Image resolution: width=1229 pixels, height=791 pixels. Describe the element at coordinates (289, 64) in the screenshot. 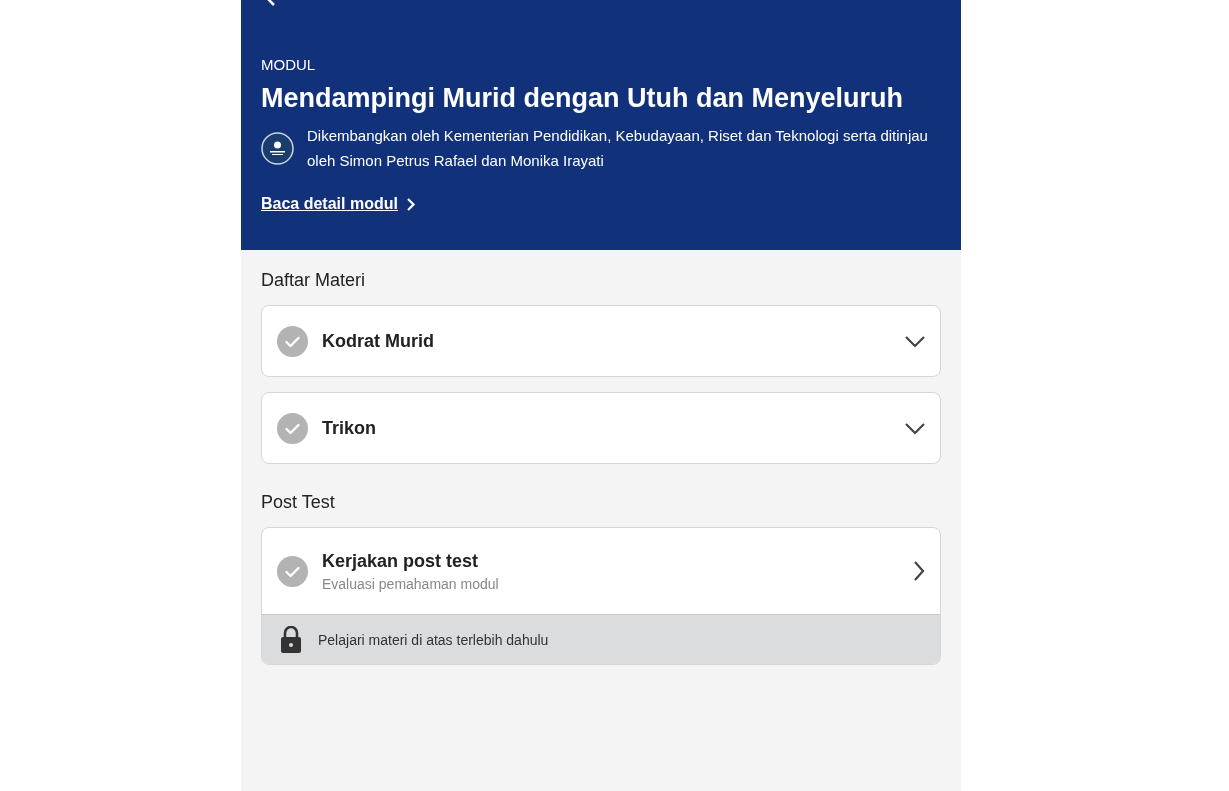

I see `module-label: MODUL` at that location.